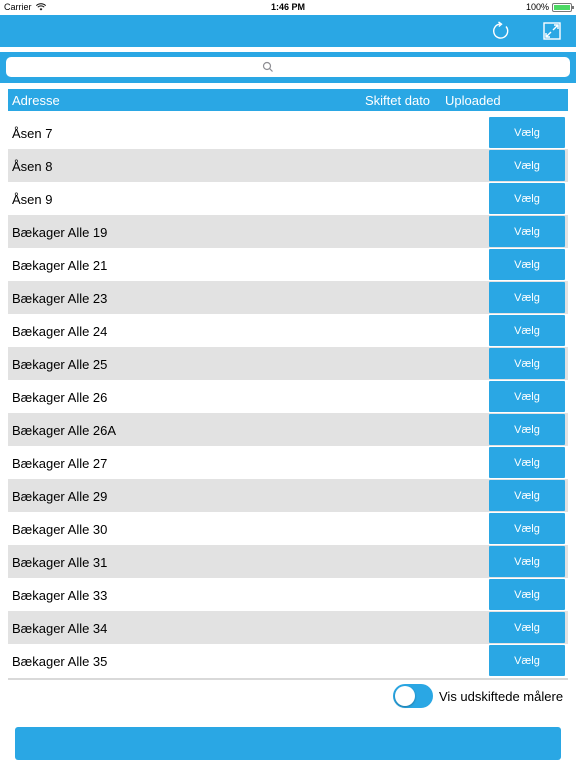 This screenshot has height=768, width=576. I want to click on row-address: Bækager Alle 26, so click(60, 397).